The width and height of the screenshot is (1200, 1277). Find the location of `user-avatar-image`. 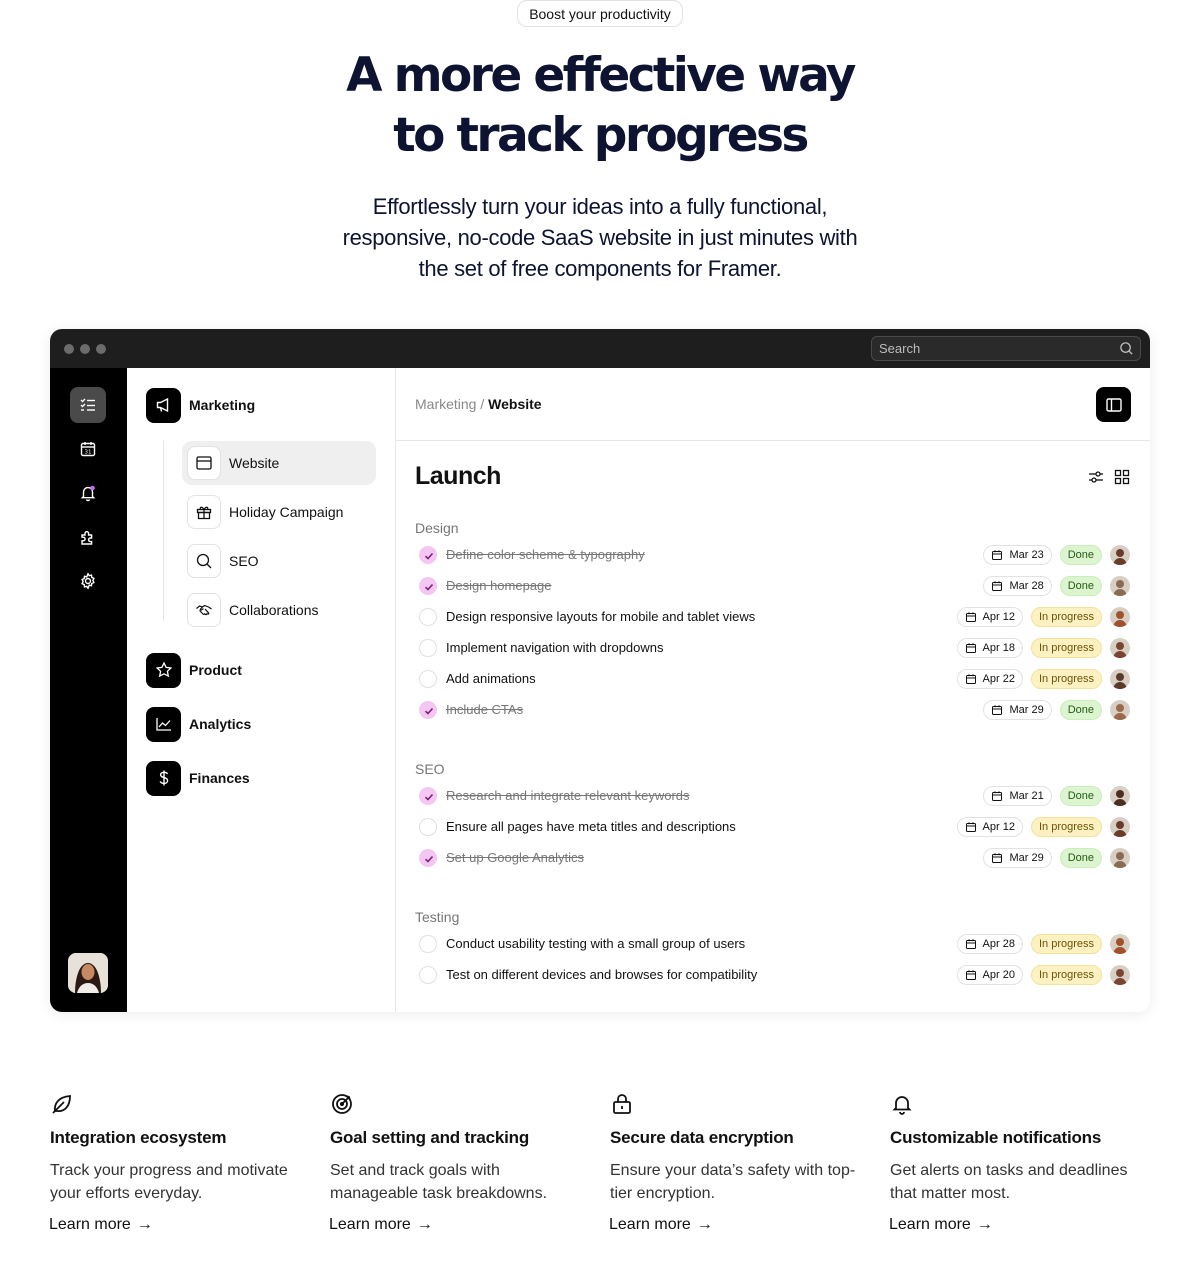

user-avatar-image is located at coordinates (88, 973).